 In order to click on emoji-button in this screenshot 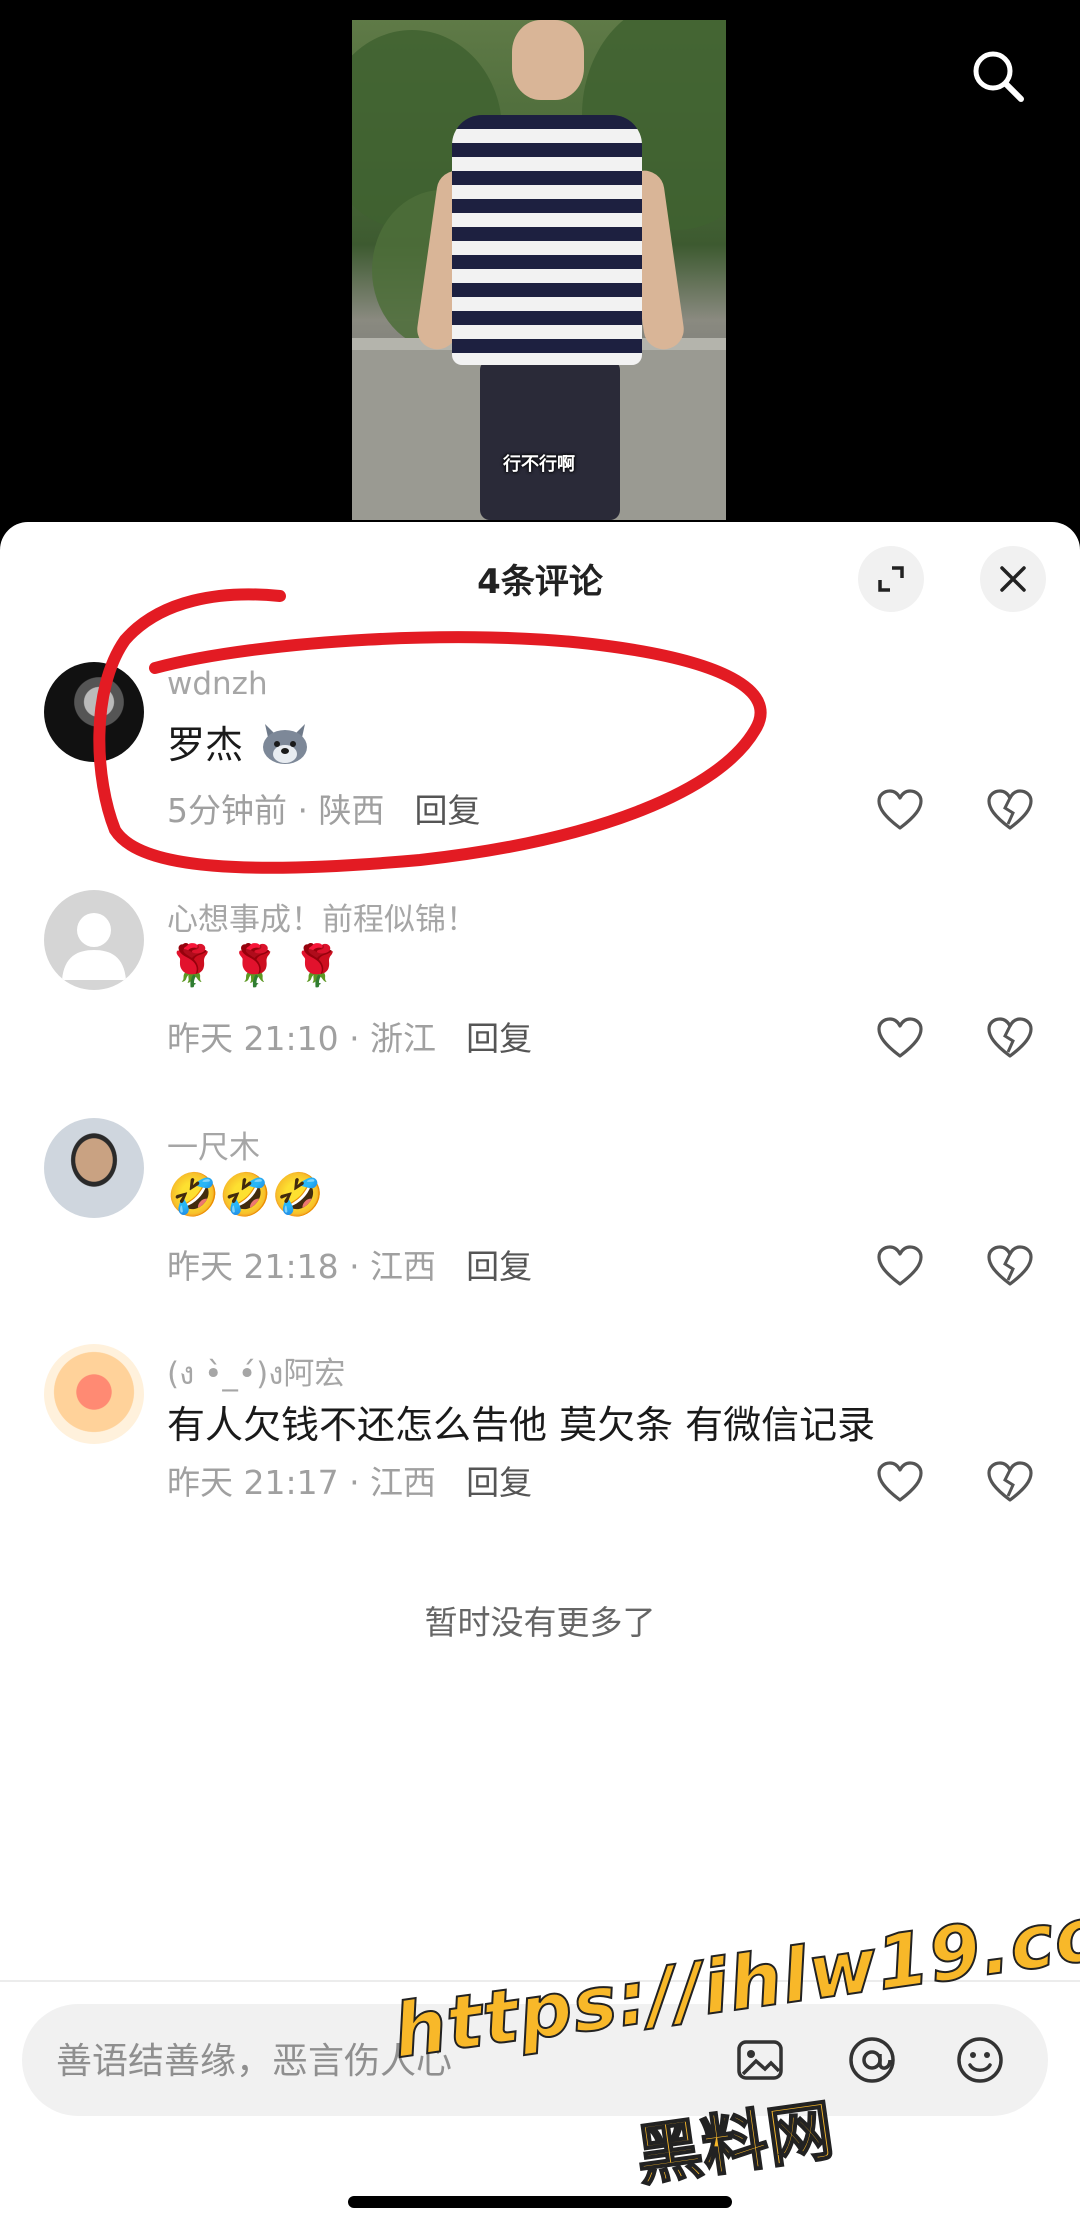, I will do `click(980, 2060)`.